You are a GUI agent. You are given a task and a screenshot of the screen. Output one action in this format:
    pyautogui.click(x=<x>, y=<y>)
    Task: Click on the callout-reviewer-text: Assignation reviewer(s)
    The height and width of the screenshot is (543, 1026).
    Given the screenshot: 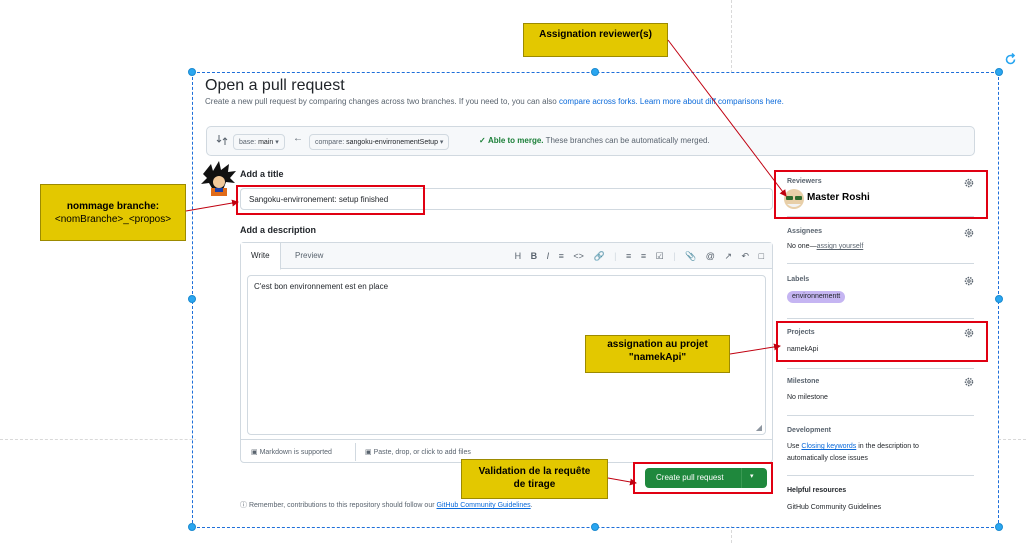 What is the action you would take?
    pyautogui.click(x=595, y=34)
    